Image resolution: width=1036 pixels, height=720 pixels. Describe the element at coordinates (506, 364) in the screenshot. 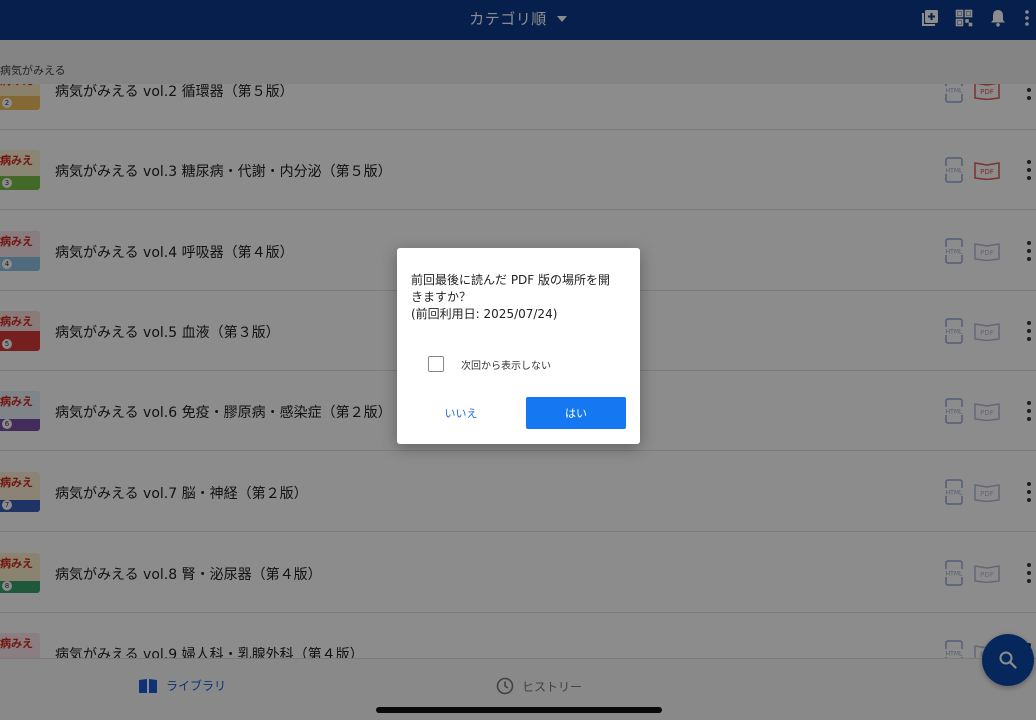

I see `dont-show-again-label: 次回から表示しない` at that location.